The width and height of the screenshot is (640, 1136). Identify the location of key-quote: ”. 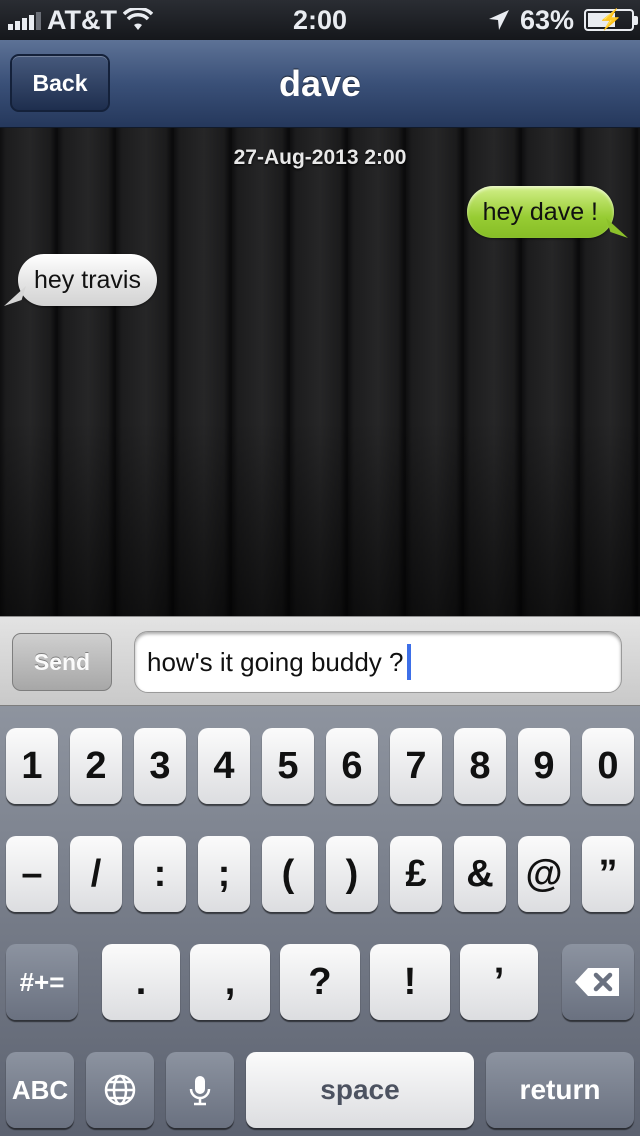
(608, 874).